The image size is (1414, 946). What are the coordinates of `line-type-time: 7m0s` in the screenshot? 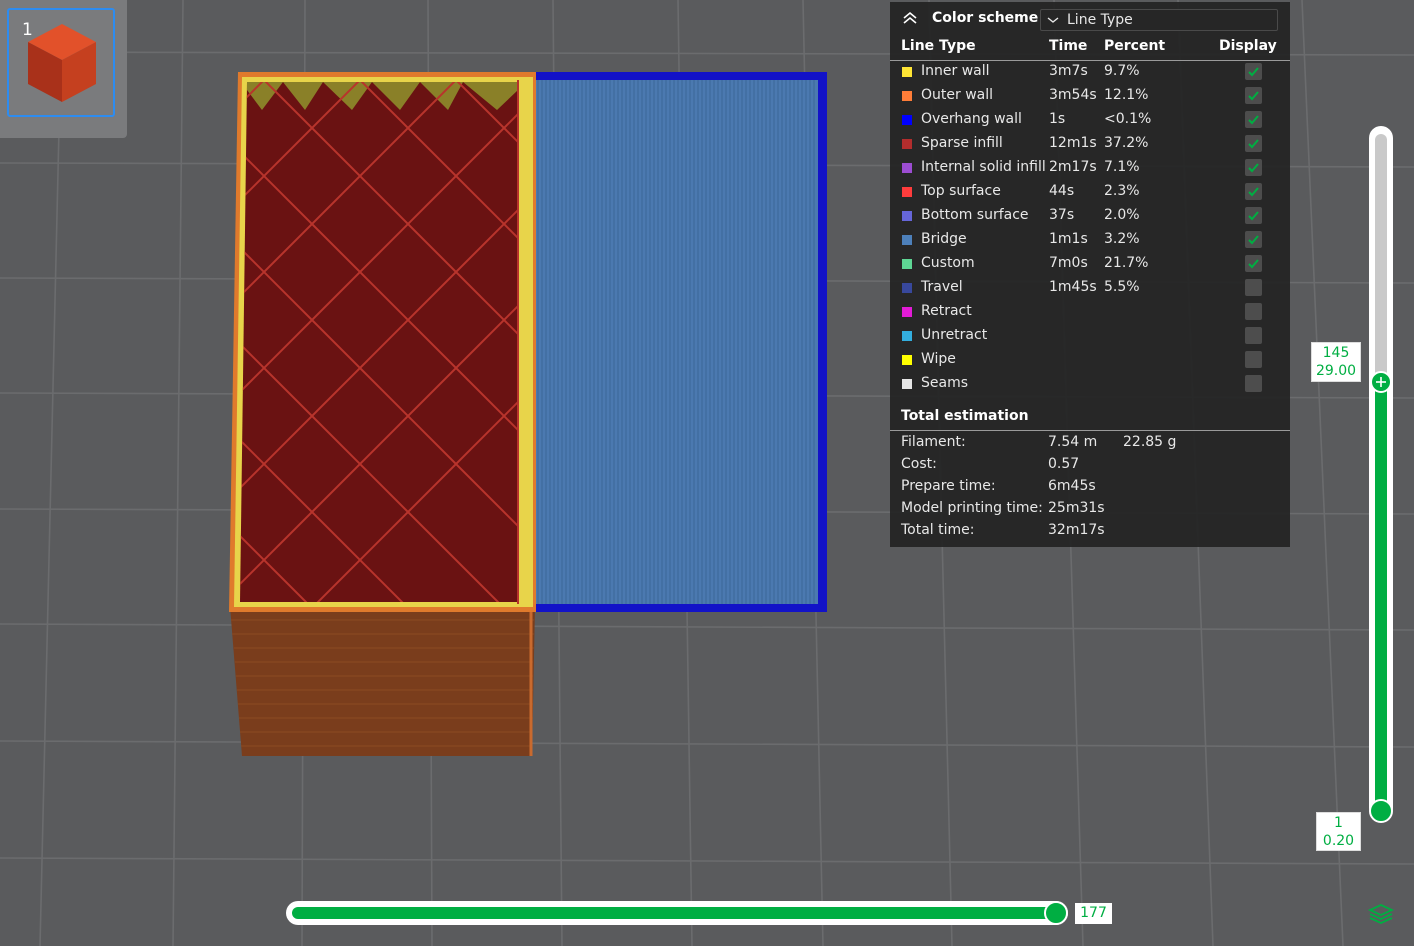 It's located at (1068, 263).